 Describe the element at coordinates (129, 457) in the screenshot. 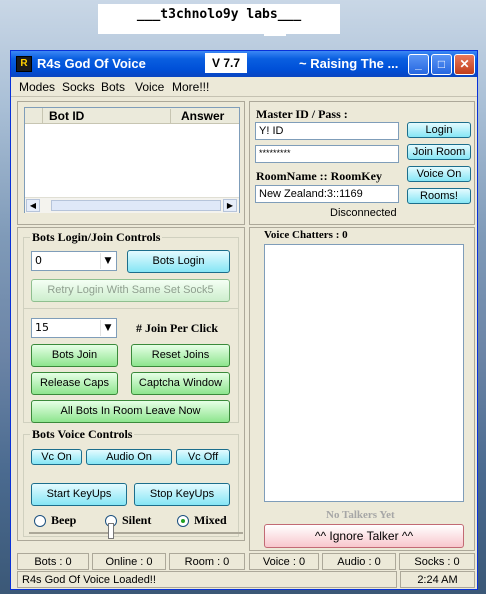

I see `audio-on-button: Audio On` at that location.